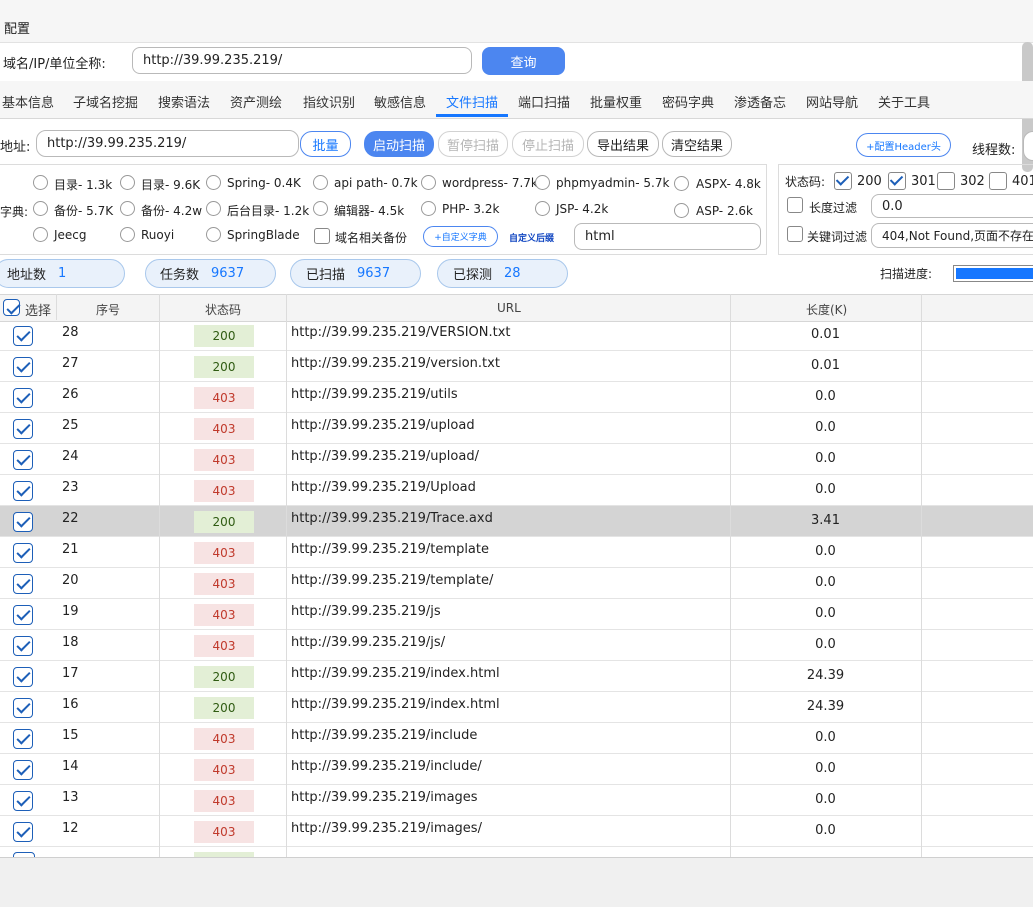 The image size is (1033, 907). Describe the element at coordinates (548, 144) in the screenshot. I see `stop-scan-button: 停止扫描` at that location.